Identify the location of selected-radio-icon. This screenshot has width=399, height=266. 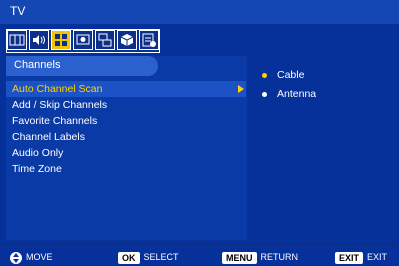
(264, 75).